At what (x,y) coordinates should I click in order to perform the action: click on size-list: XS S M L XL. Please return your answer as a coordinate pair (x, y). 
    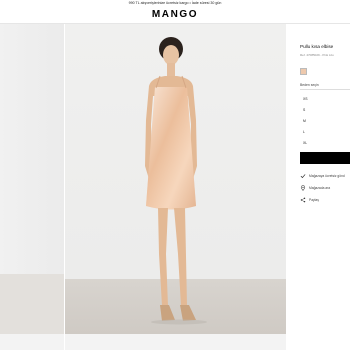
    Looking at the image, I should click on (325, 121).